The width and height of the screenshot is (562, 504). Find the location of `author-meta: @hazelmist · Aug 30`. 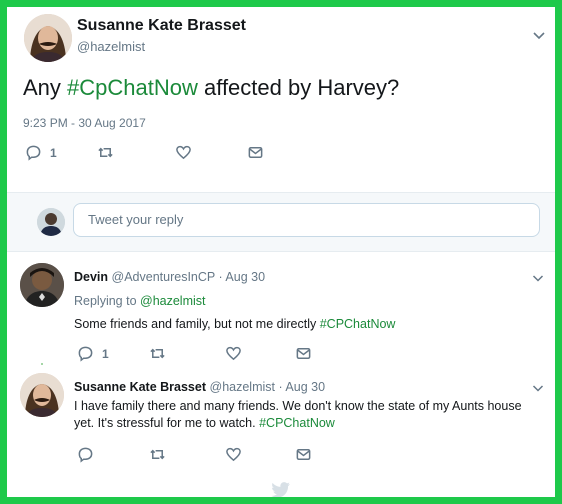

author-meta: @hazelmist · Aug 30 is located at coordinates (268, 387).